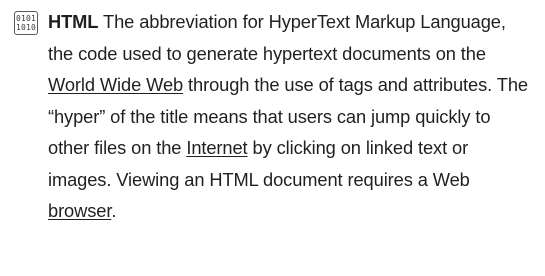 This screenshot has width=545, height=276. Describe the element at coordinates (79, 210) in the screenshot. I see `link-browser: browser` at that location.